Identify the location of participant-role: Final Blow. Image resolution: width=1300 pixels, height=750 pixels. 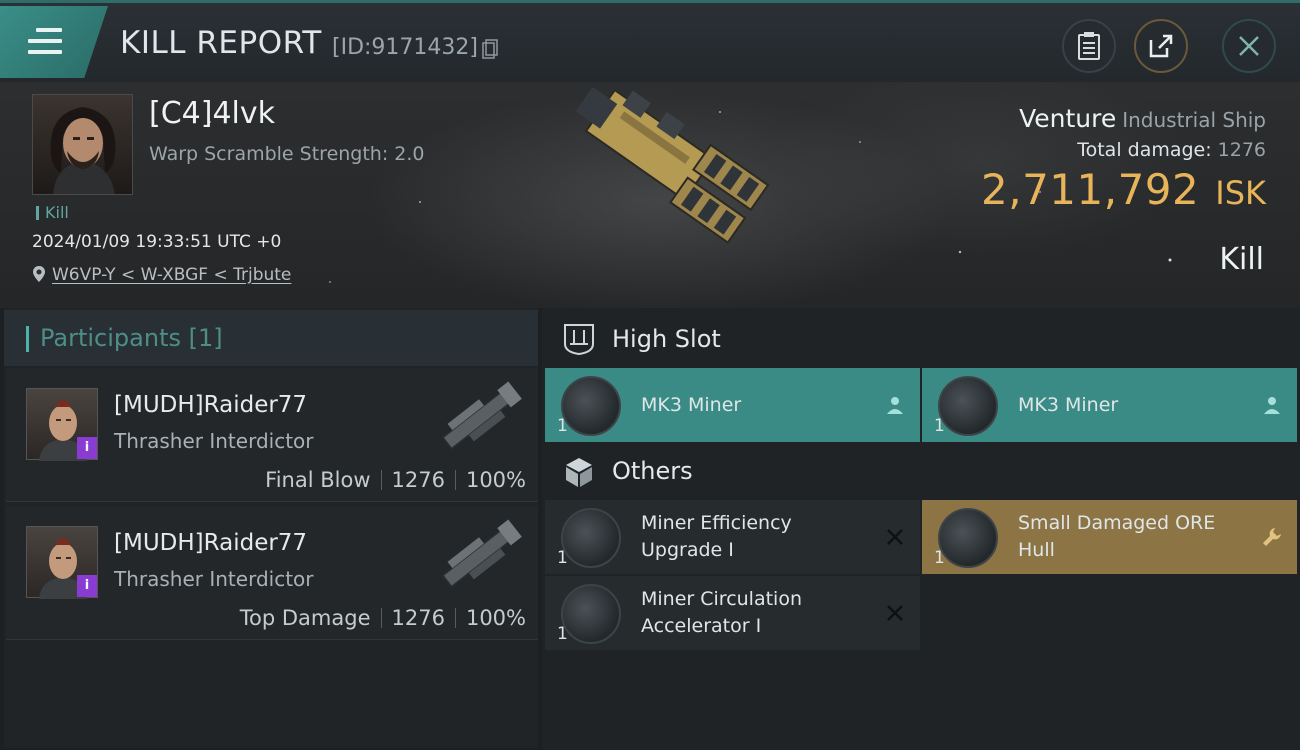
(318, 480).